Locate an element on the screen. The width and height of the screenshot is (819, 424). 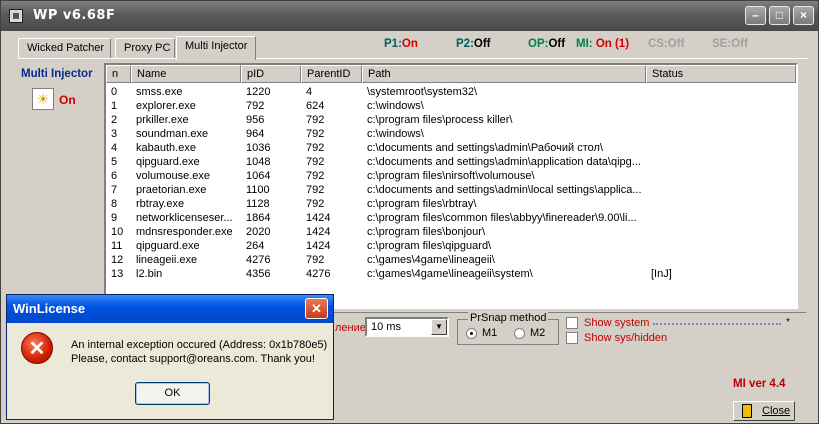
table-cell: \systemroot\system32\ is located at coordinates (422, 92).